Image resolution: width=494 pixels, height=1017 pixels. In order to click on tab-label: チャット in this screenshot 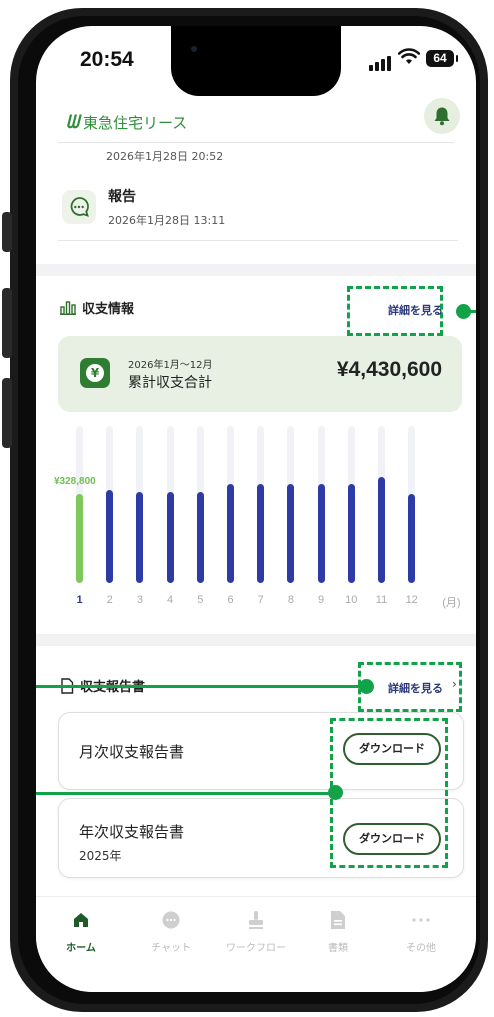, I will do `click(171, 948)`.